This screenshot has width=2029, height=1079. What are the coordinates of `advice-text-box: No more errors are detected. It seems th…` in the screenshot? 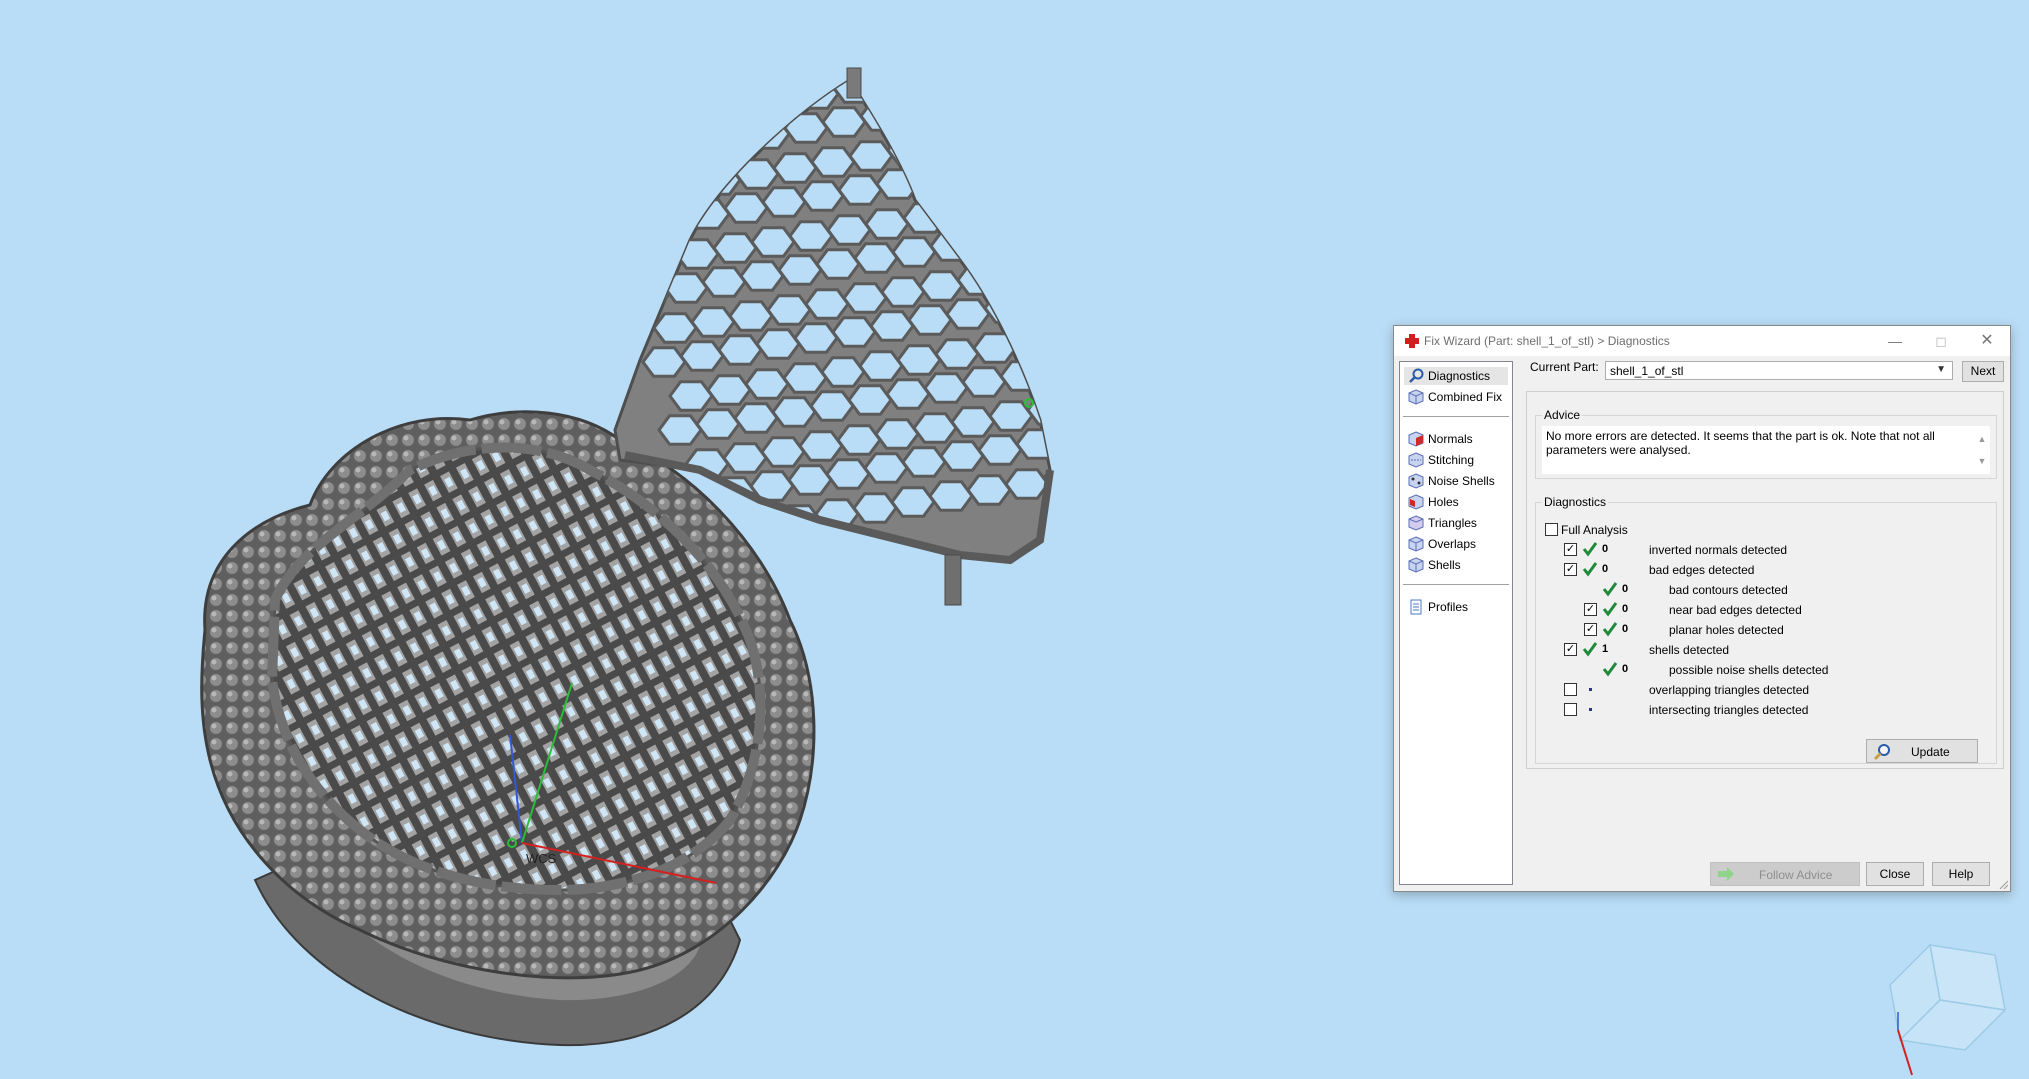 It's located at (1766, 450).